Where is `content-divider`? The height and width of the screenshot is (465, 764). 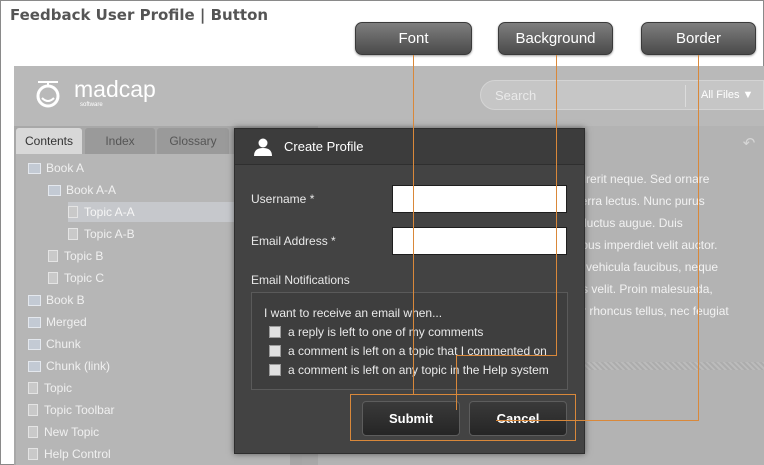
content-divider is located at coordinates (665, 366).